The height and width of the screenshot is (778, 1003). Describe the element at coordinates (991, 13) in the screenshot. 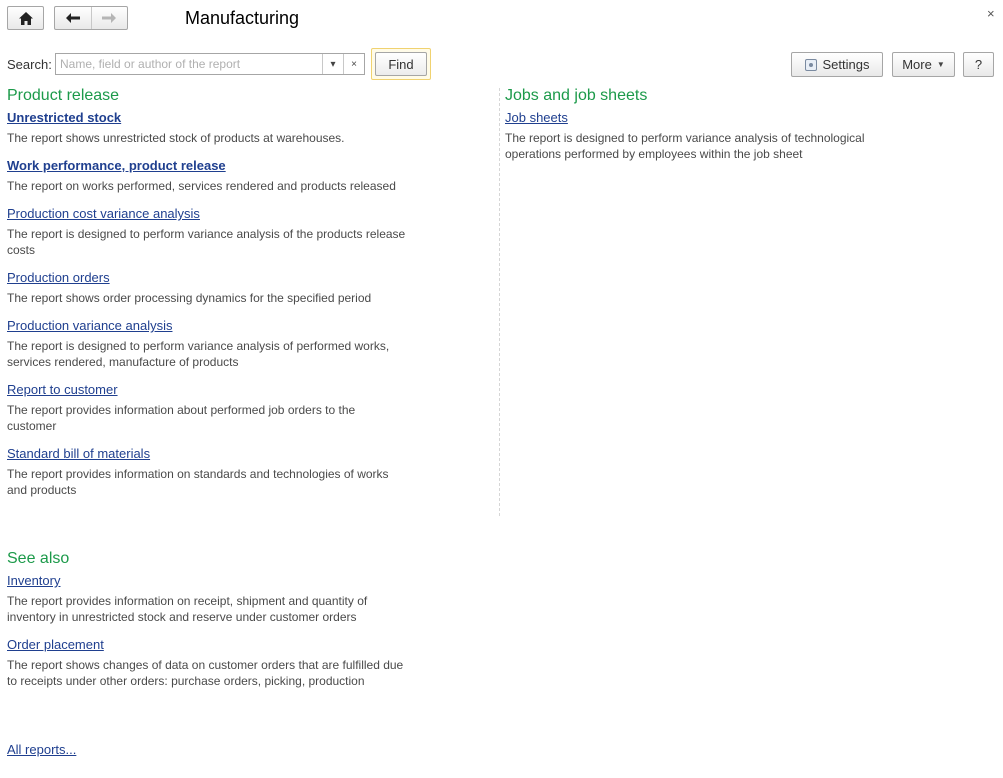

I see `close-icon: ×` at that location.